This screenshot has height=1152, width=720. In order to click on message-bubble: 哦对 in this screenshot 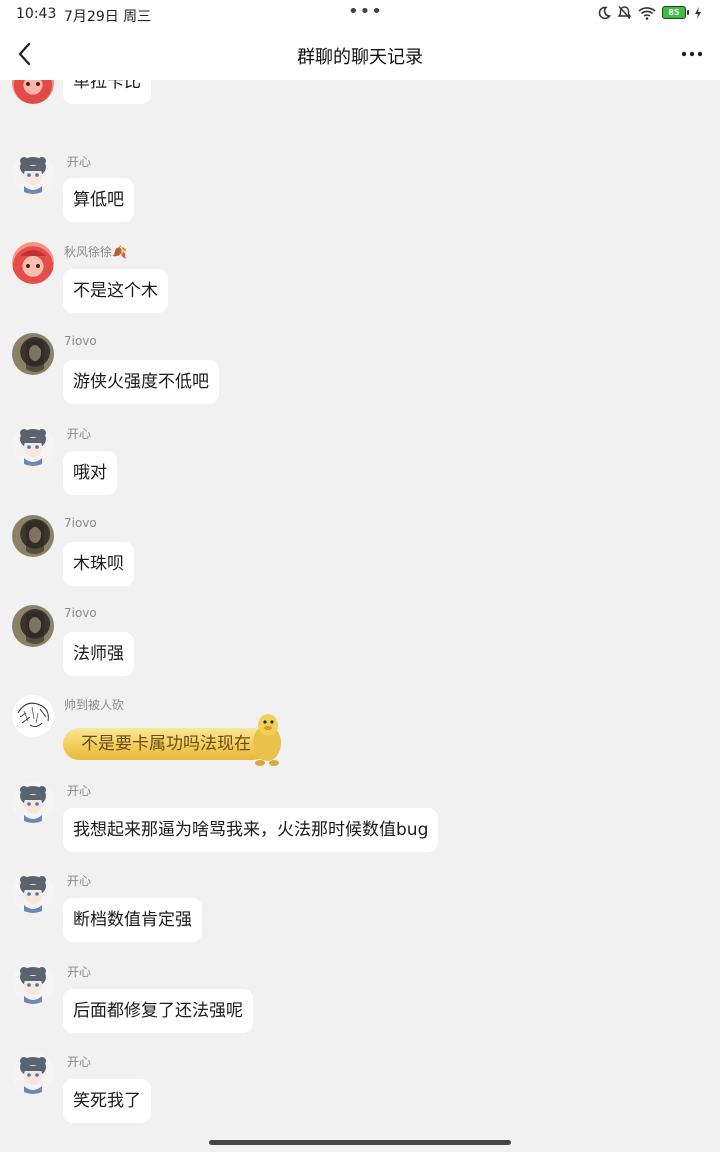, I will do `click(90, 473)`.